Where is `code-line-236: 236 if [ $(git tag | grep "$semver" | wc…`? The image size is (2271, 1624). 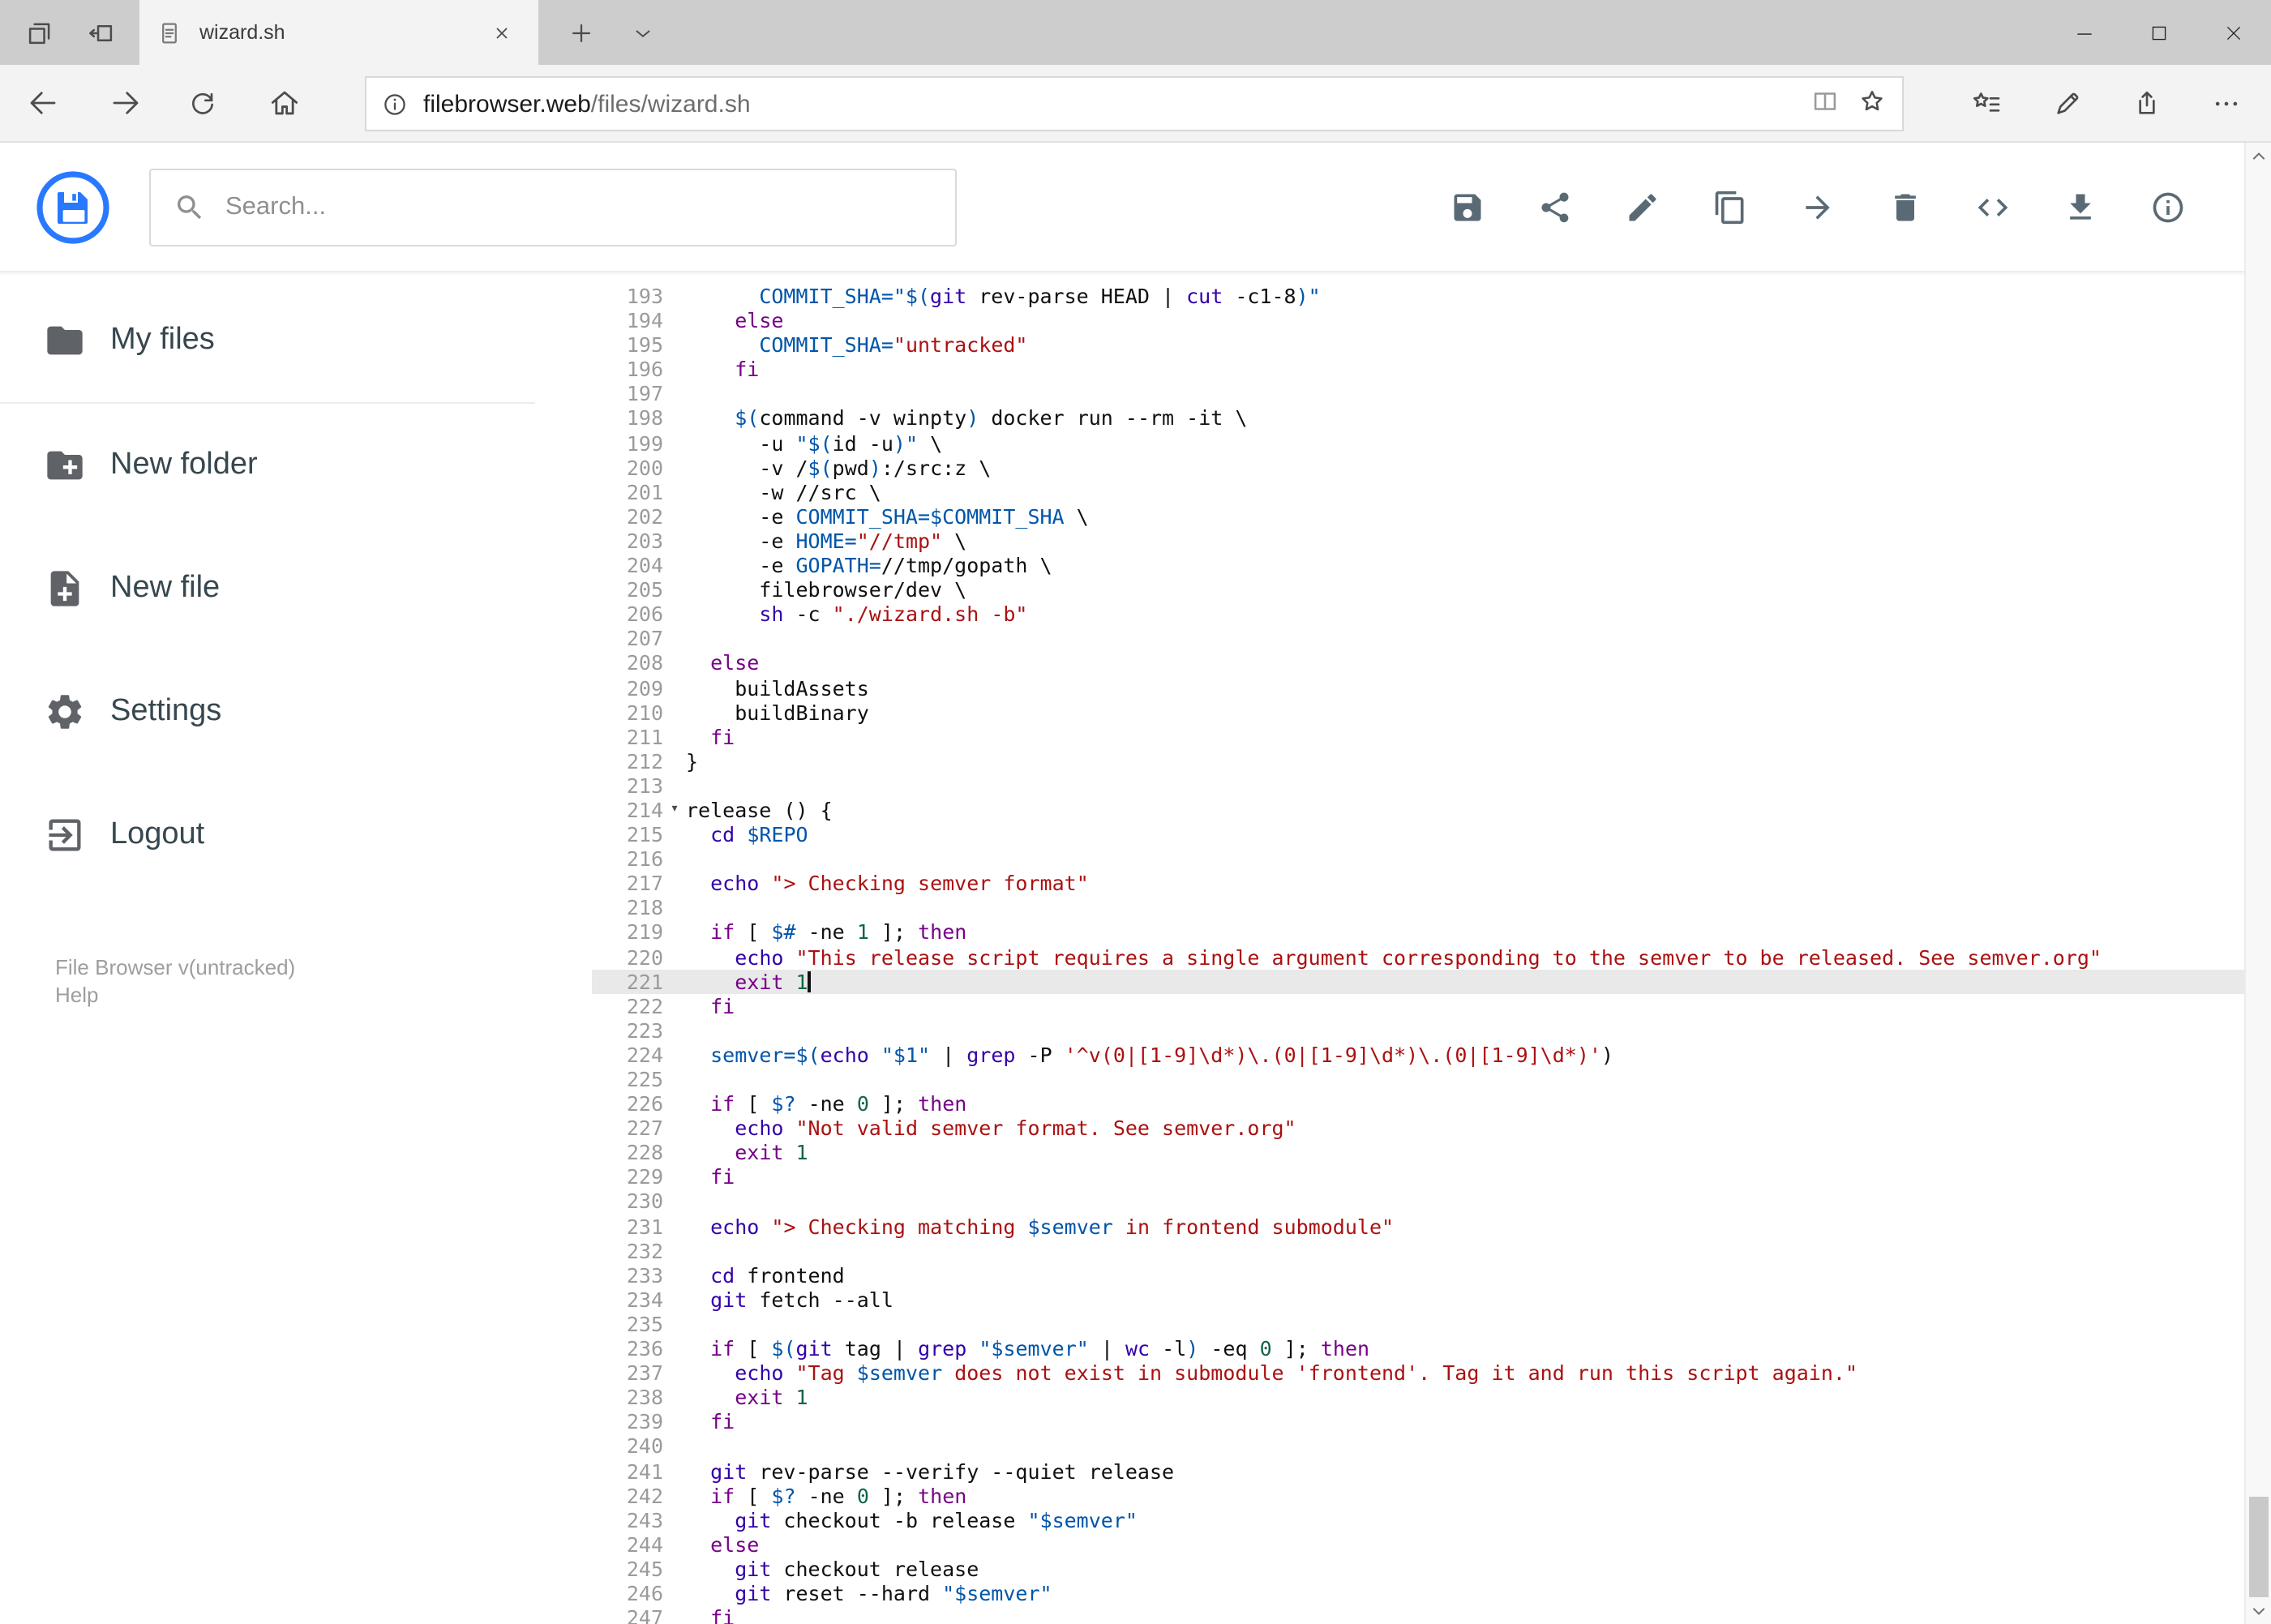
code-line-236: 236 if [ $(git tag | grep "$semver" | wc… is located at coordinates (1418, 1348).